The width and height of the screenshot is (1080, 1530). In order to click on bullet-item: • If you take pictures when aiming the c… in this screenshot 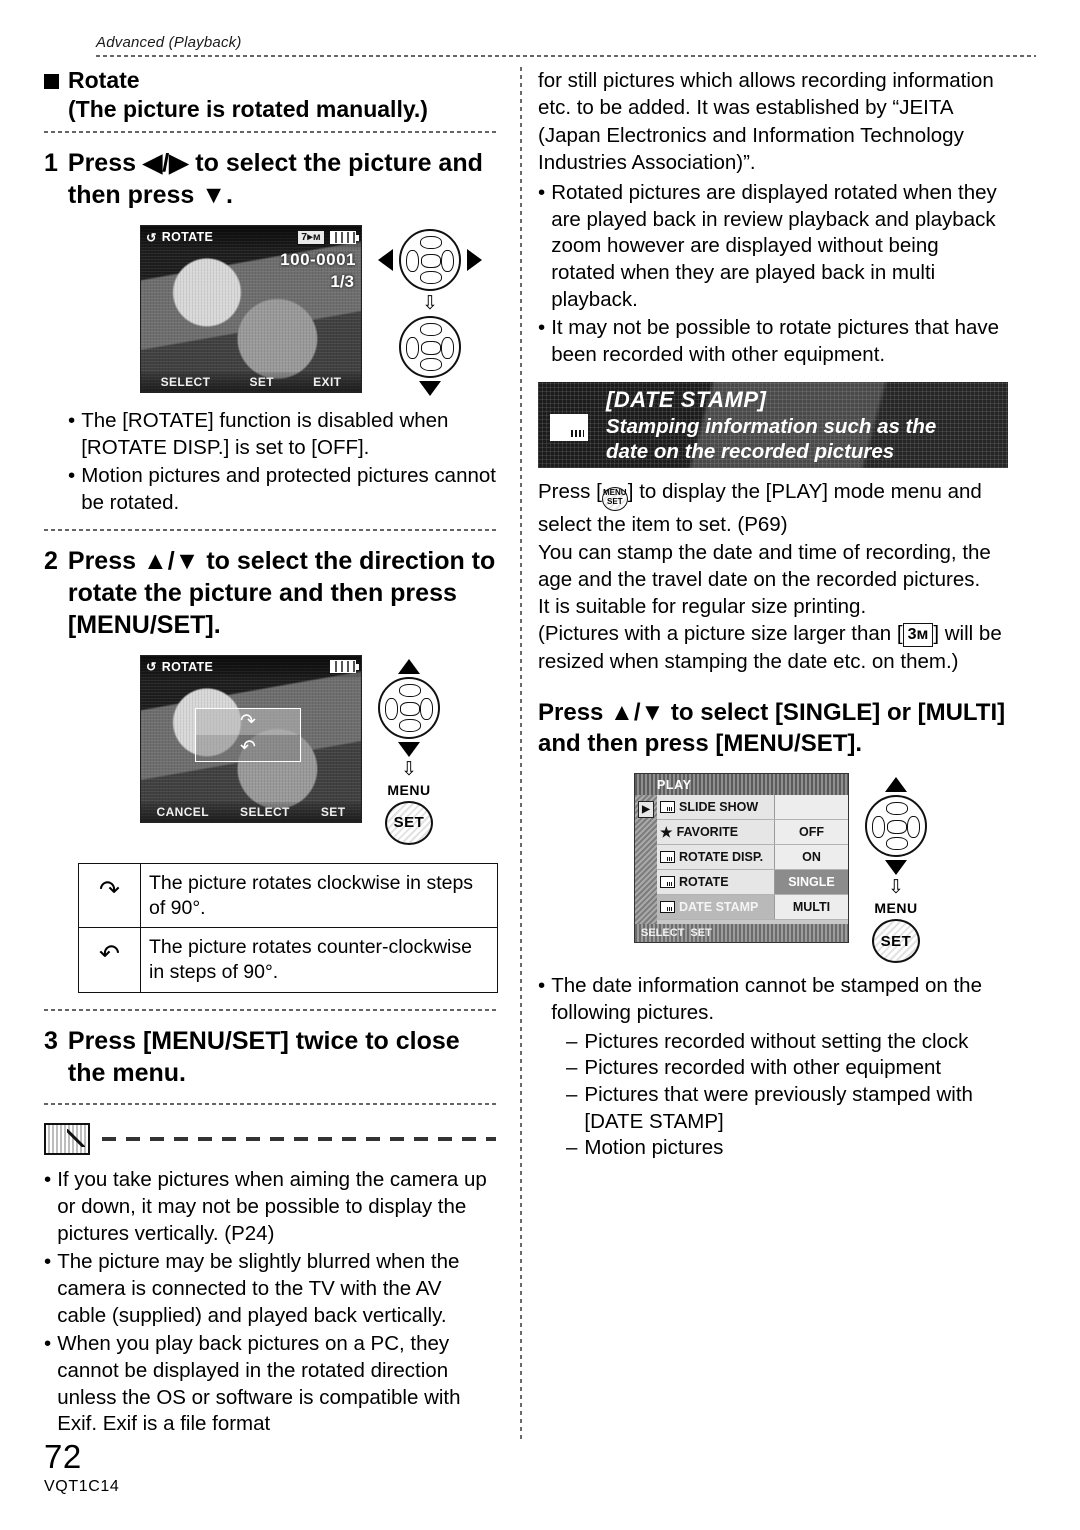, I will do `click(270, 1207)`.